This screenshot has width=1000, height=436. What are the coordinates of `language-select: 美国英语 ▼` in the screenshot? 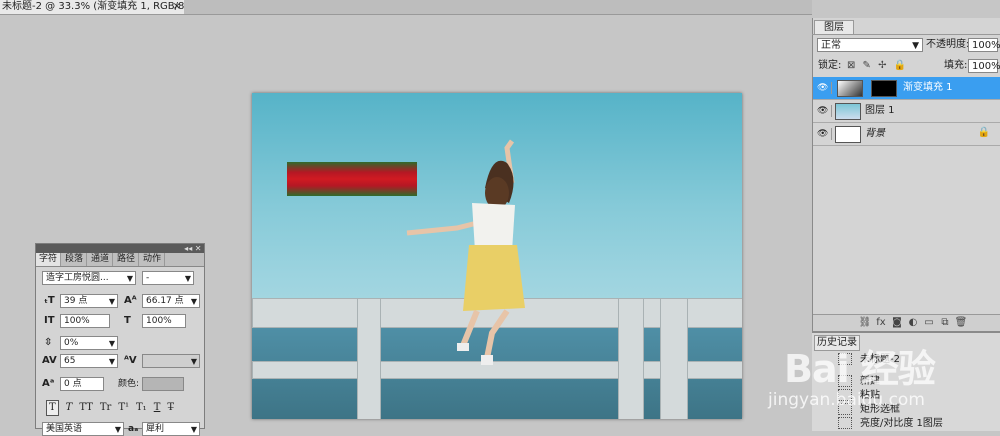 It's located at (83, 429).